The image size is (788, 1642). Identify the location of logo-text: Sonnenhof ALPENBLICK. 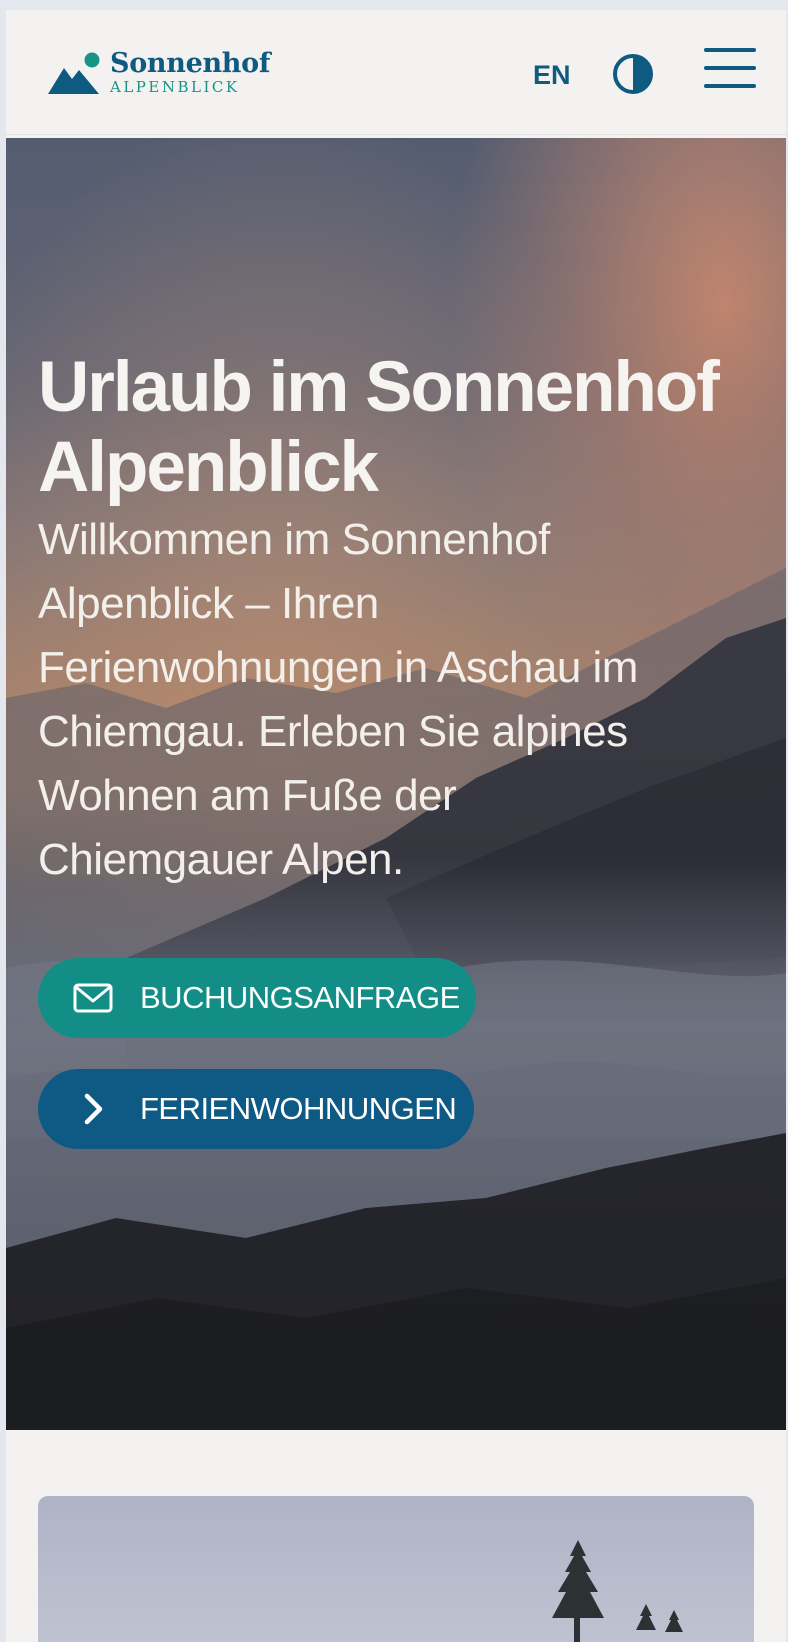
(190, 72).